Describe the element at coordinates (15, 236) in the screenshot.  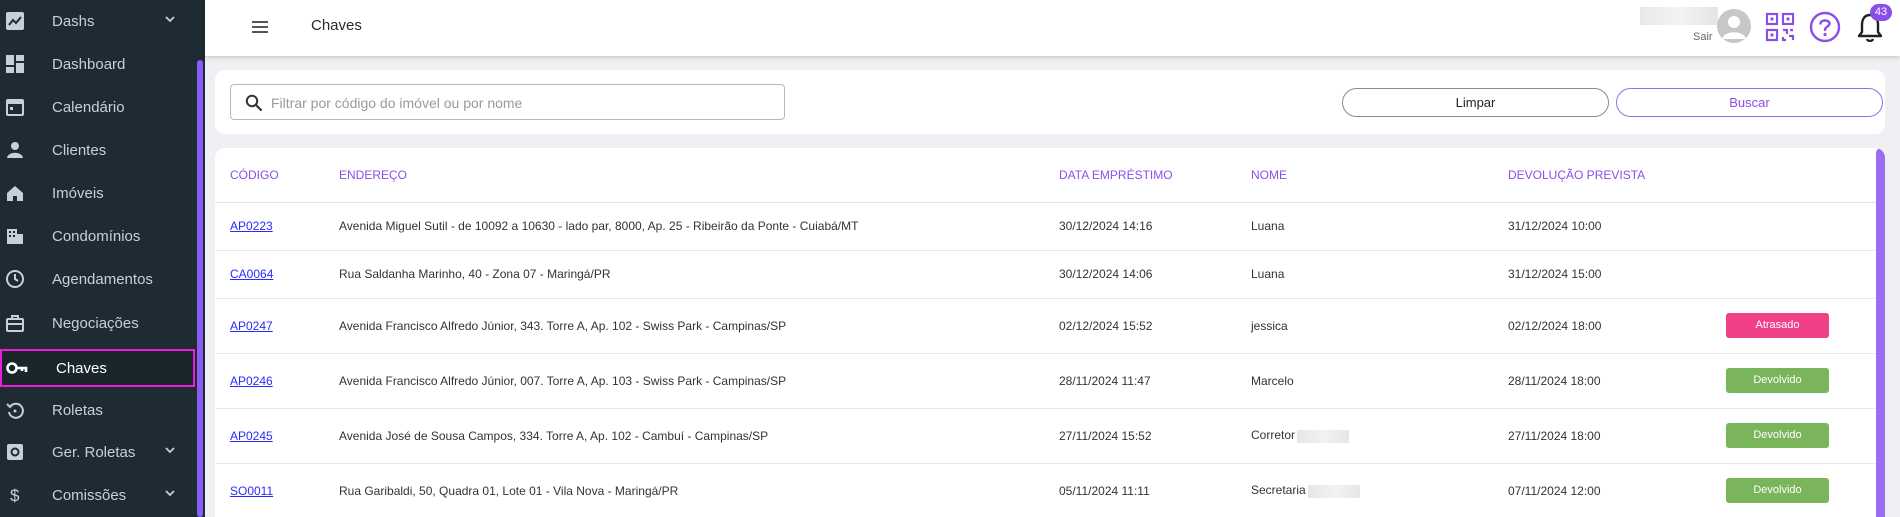
I see `building-icon` at that location.